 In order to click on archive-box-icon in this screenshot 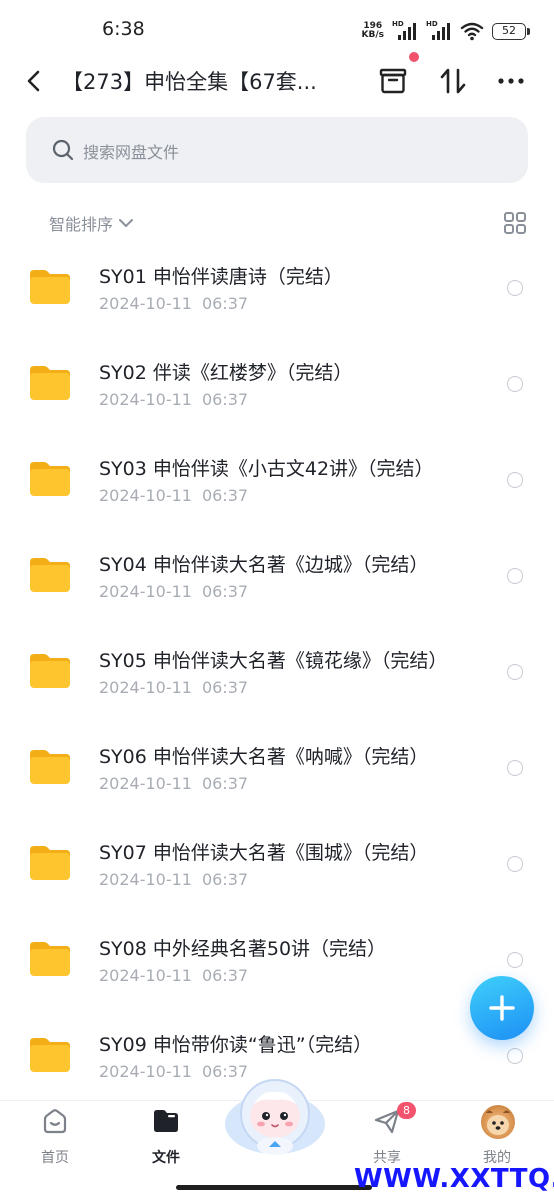, I will do `click(393, 81)`.